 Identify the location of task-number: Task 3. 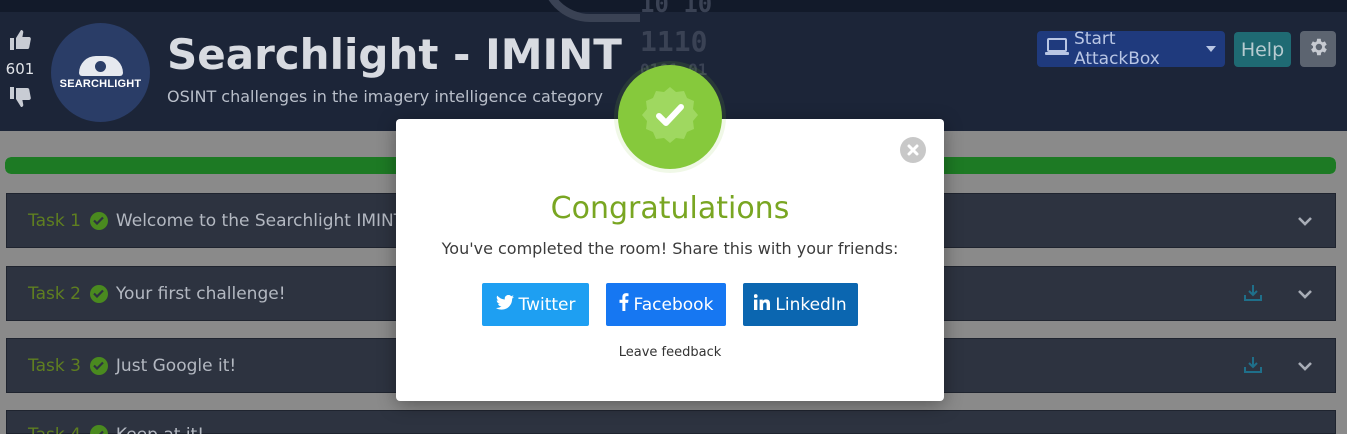
(54, 365).